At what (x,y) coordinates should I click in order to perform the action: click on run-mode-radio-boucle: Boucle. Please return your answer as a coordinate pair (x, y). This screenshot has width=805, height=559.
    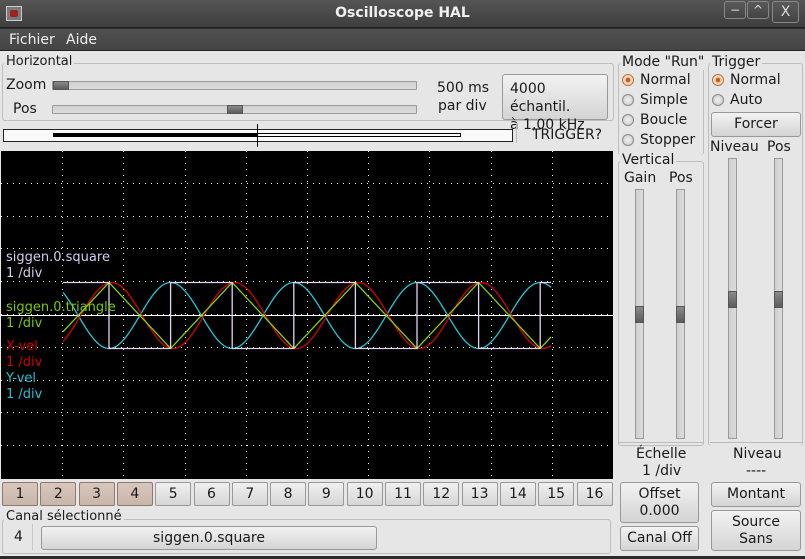
    Looking at the image, I should click on (654, 120).